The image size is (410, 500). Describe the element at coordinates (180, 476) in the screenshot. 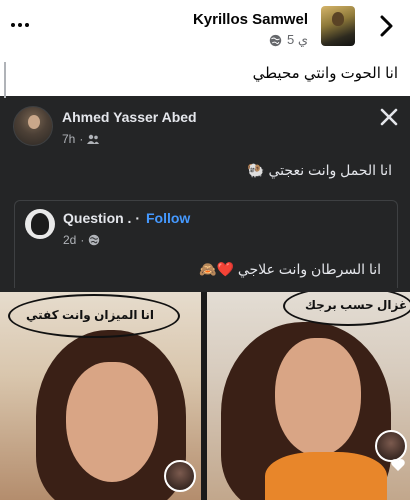

I see `watermark-avatar` at that location.